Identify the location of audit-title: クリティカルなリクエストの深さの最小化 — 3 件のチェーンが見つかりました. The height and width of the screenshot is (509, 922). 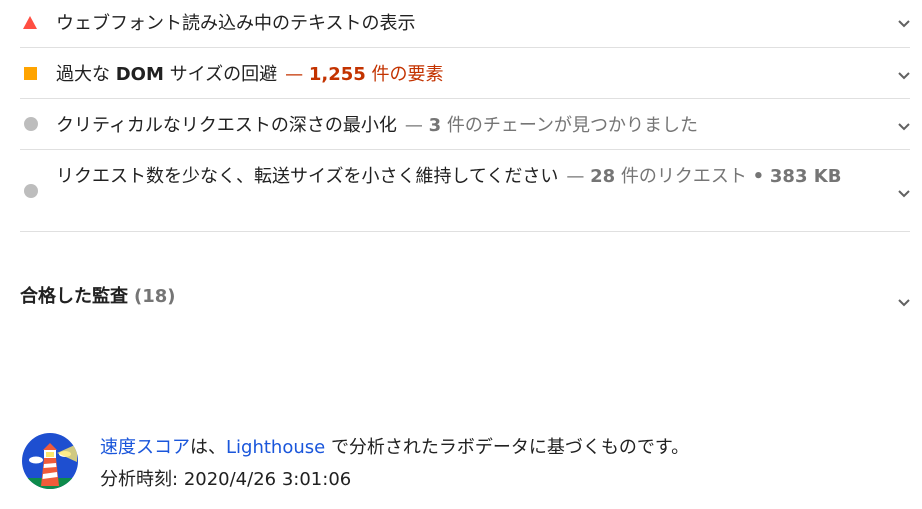
(483, 125).